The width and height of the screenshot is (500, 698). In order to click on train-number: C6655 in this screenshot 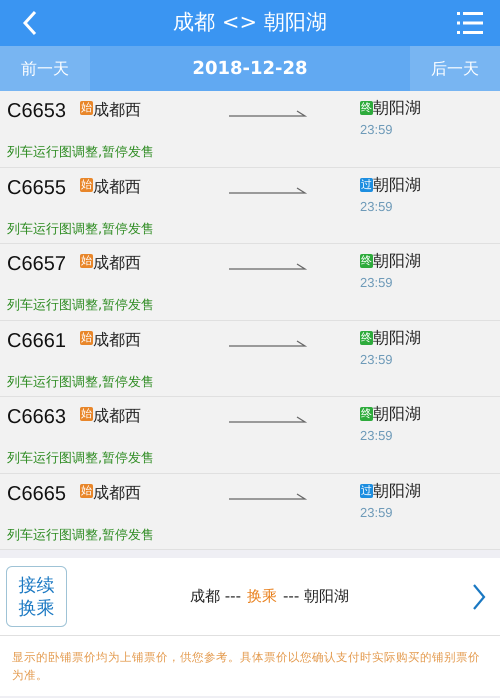, I will do `click(37, 188)`.